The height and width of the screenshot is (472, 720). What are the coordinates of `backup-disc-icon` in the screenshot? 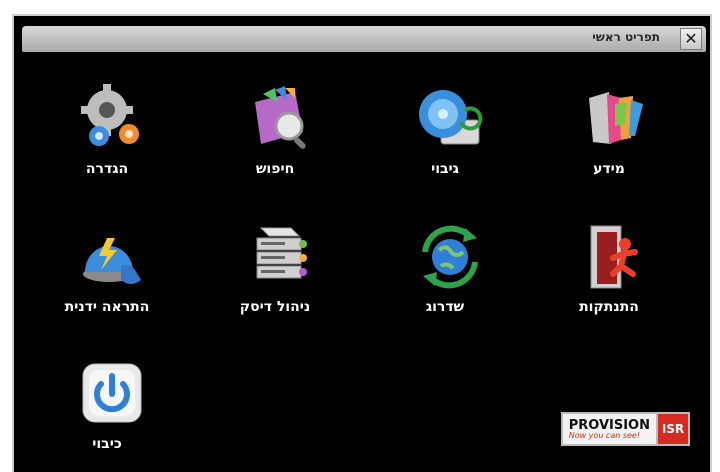 It's located at (451, 117).